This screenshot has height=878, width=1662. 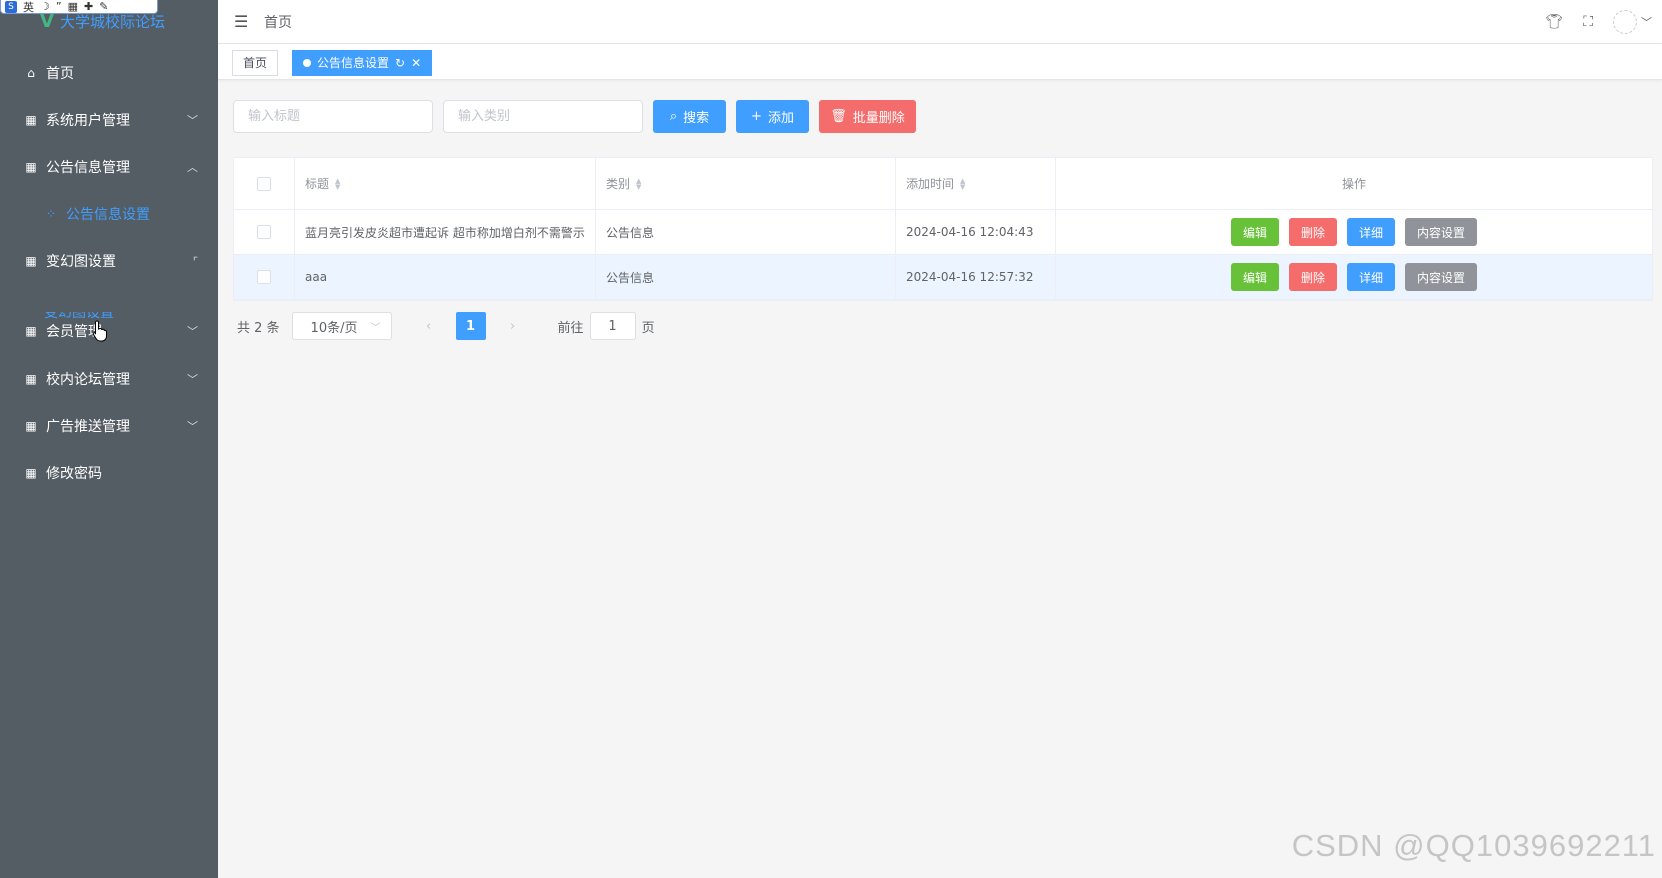 I want to click on header-type-label: 类别, so click(x=618, y=184).